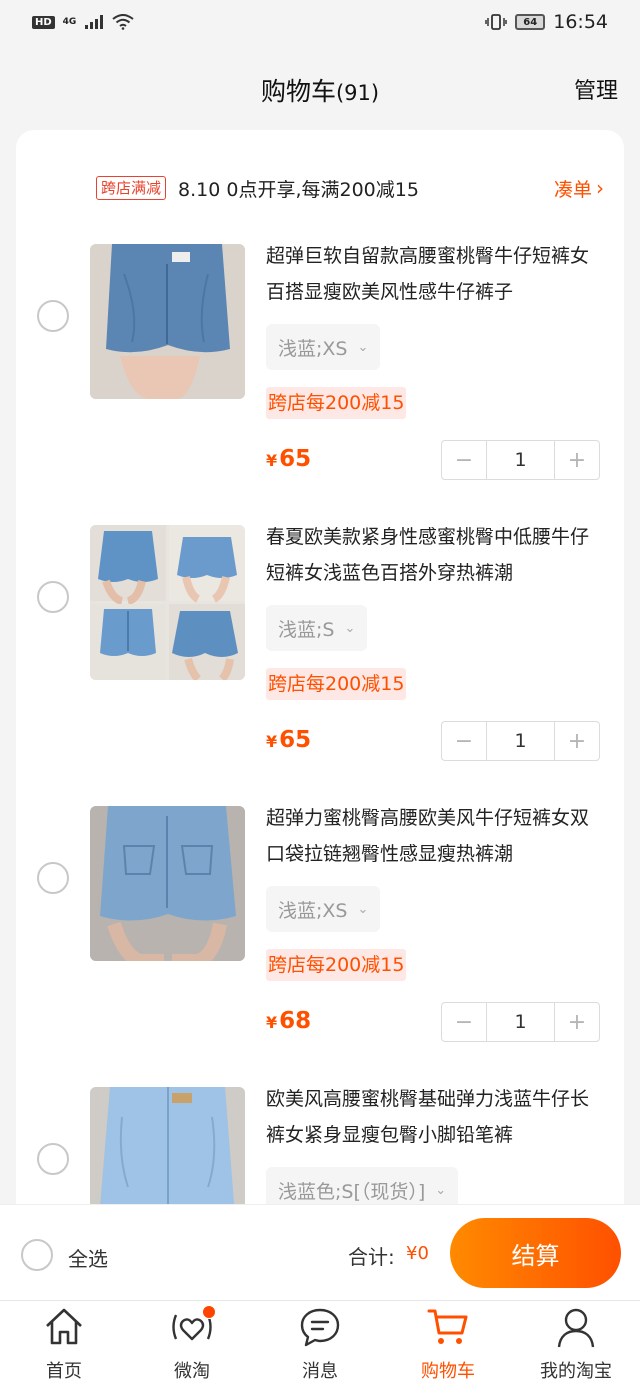  Describe the element at coordinates (320, 1327) in the screenshot. I see `chat-bubble-icon` at that location.